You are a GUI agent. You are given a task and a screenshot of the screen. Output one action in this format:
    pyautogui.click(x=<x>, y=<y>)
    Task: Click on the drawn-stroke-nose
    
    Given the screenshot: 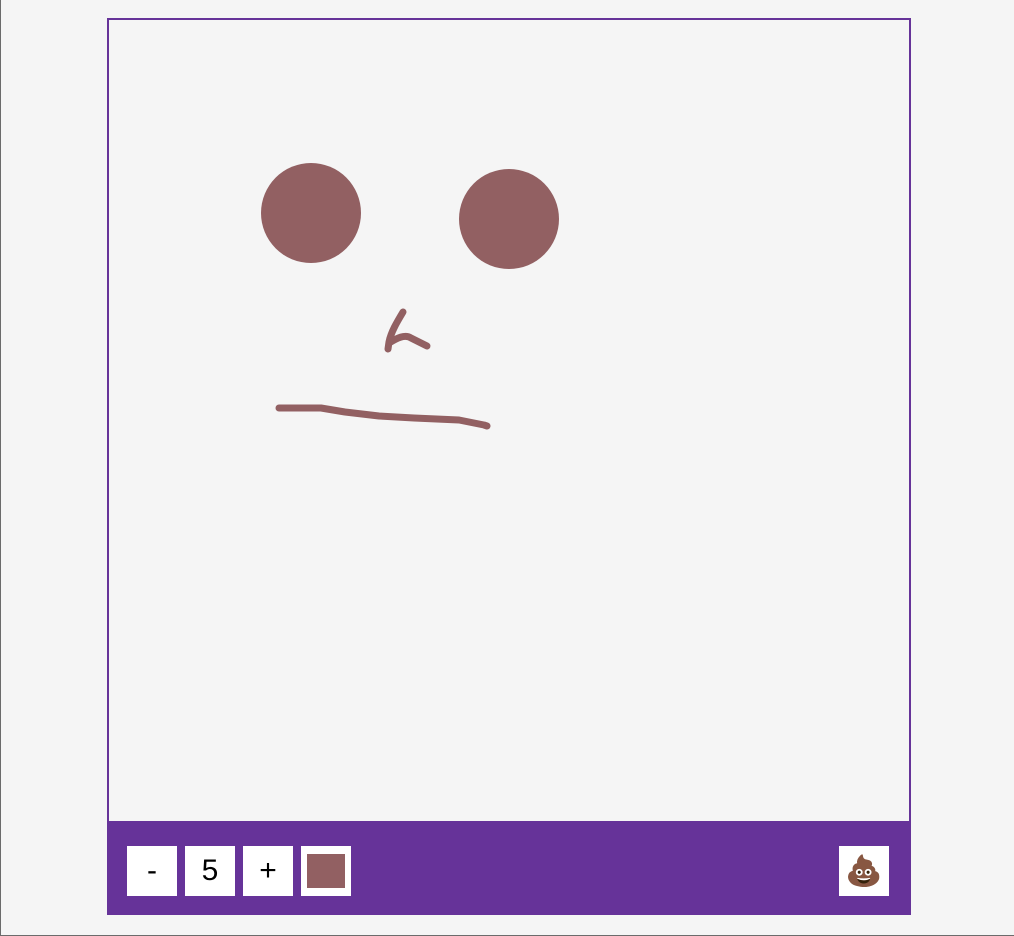 What is the action you would take?
    pyautogui.click(x=407, y=330)
    